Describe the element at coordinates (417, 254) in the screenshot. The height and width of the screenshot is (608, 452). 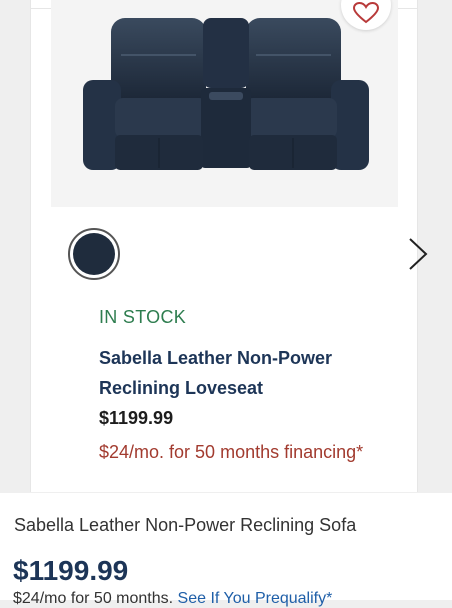
I see `chevron-right-icon` at that location.